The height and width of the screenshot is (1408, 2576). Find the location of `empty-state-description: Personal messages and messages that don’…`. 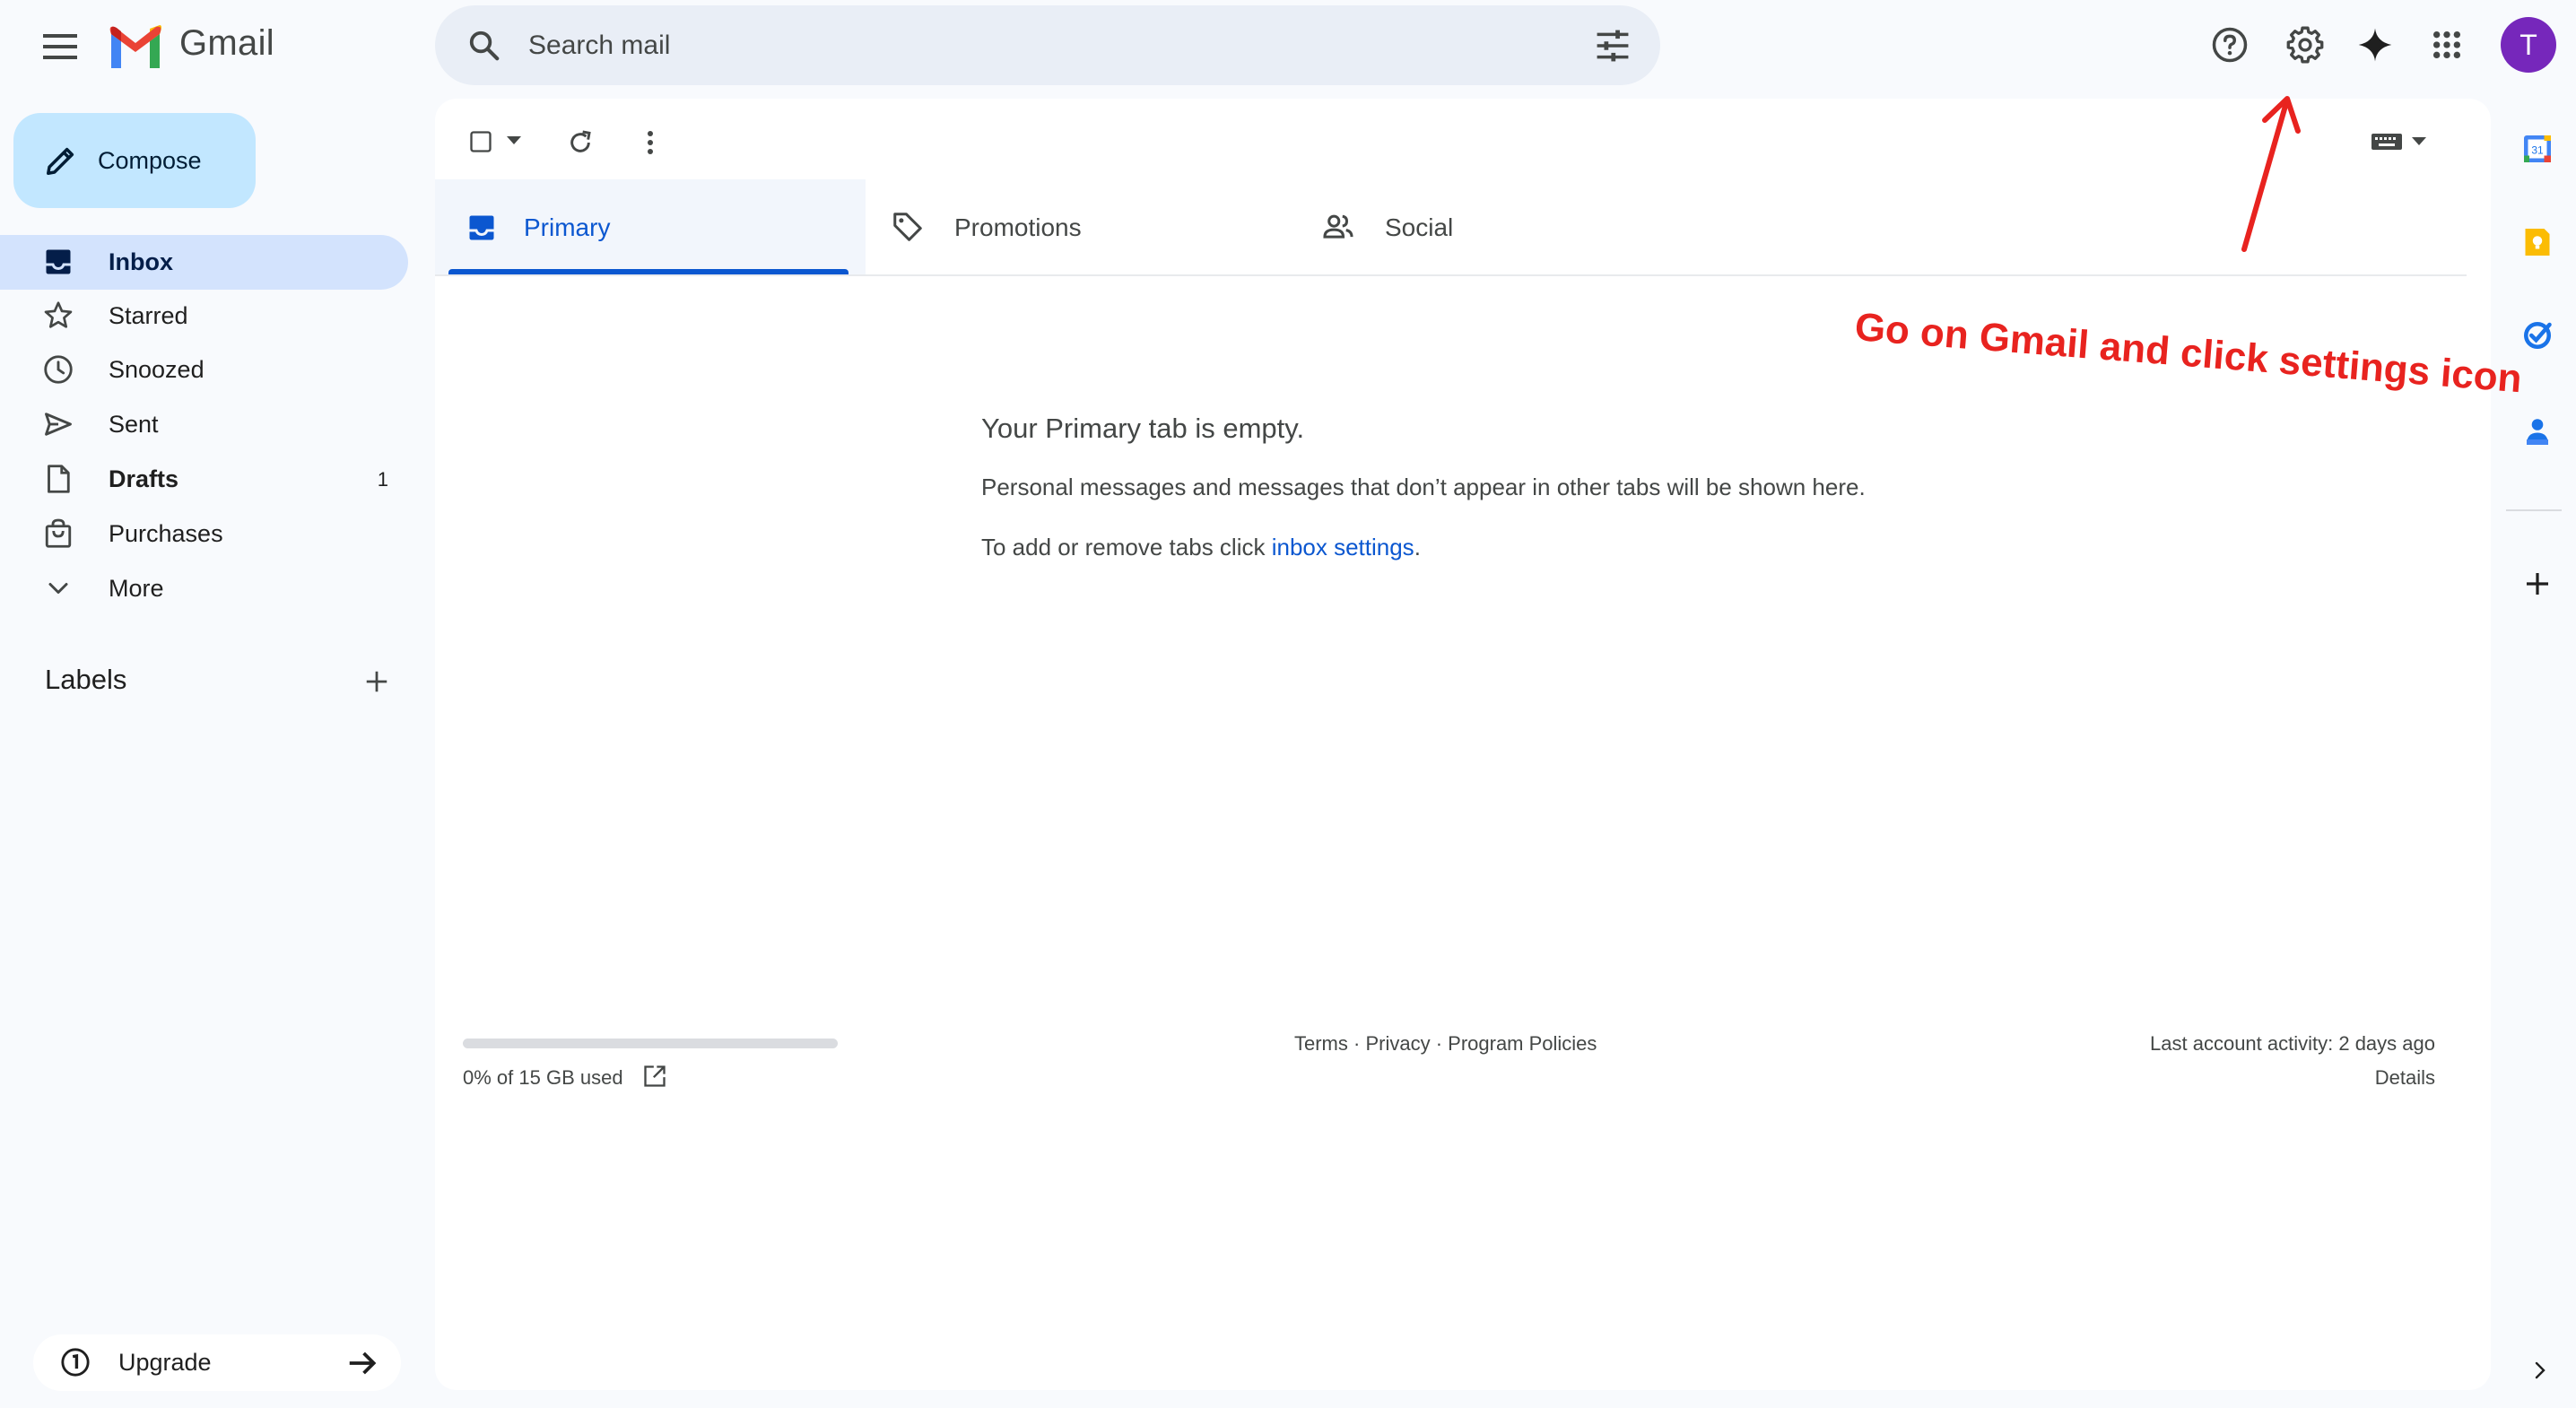

empty-state-description: Personal messages and messages that don’… is located at coordinates (1423, 487).